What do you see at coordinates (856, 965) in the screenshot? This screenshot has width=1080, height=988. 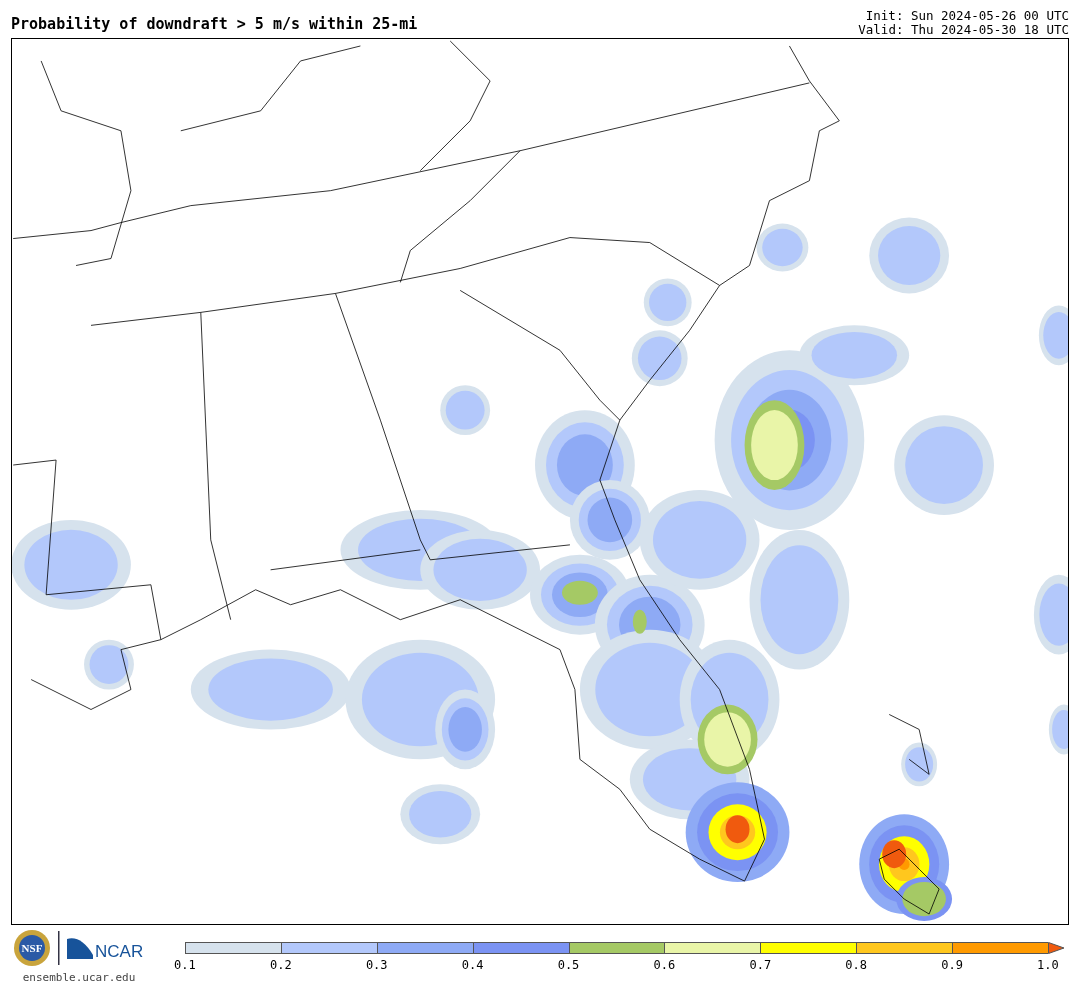 I see `tick-label: 0.8` at bounding box center [856, 965].